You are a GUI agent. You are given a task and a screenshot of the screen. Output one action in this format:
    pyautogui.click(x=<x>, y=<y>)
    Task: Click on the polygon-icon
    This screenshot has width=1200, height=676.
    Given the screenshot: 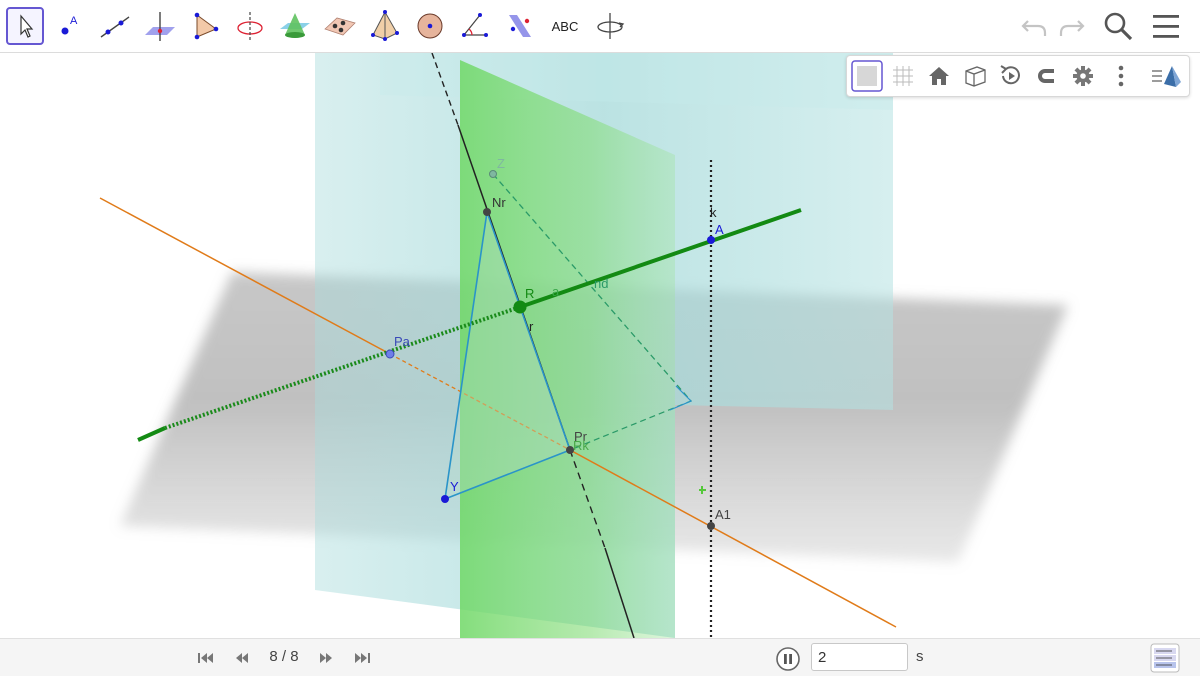 What is the action you would take?
    pyautogui.click(x=206, y=26)
    